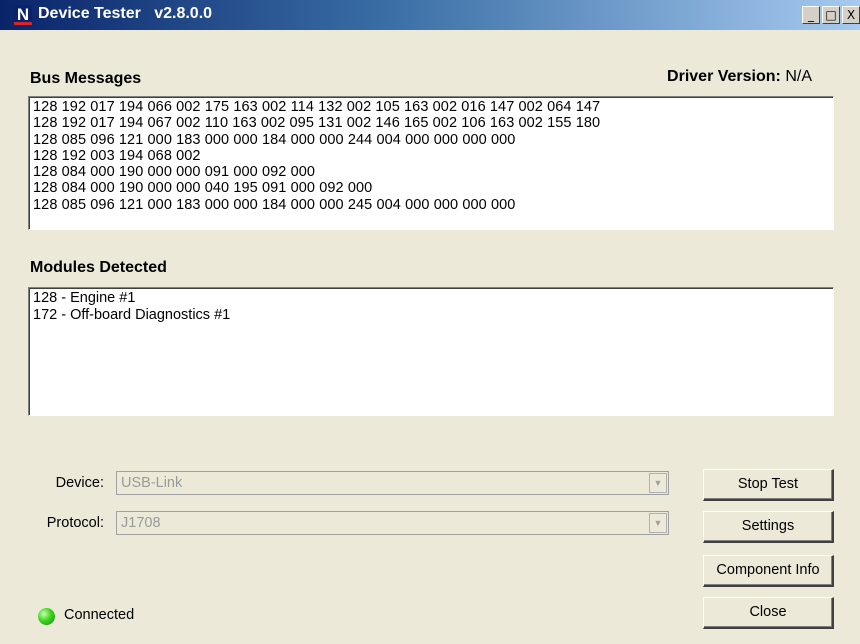  Describe the element at coordinates (141, 523) in the screenshot. I see `protocol-select-value: J1708` at that location.